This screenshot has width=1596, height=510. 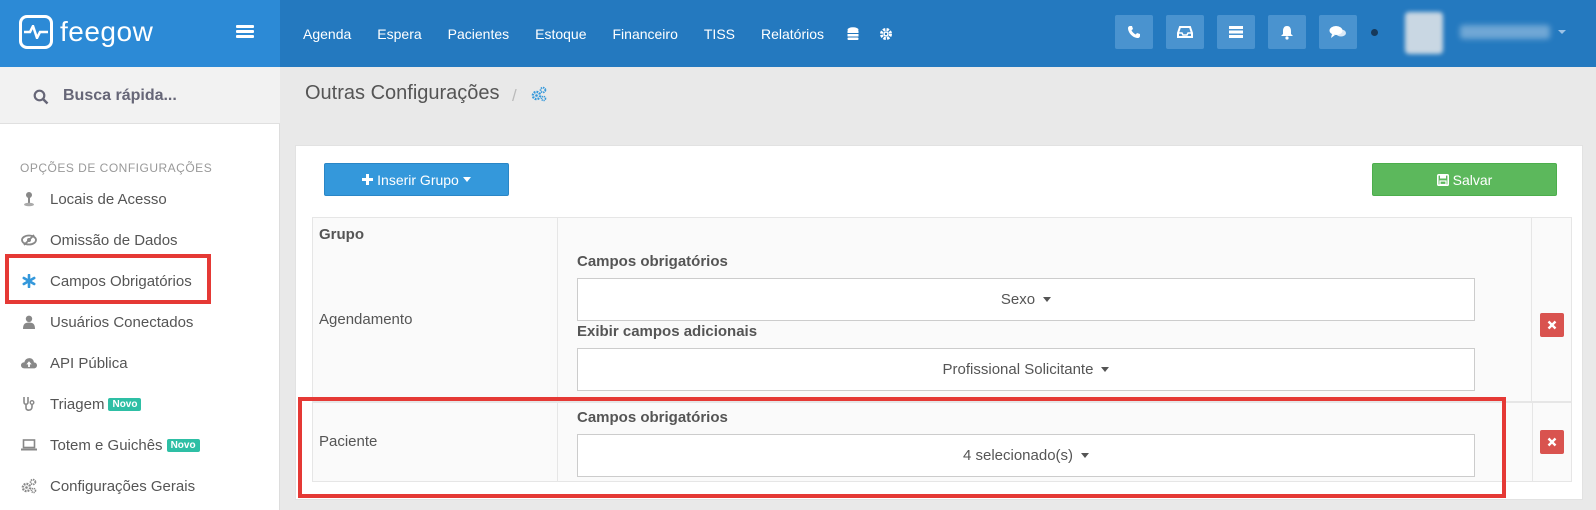 I want to click on save-button: Salvar, so click(x=1464, y=179).